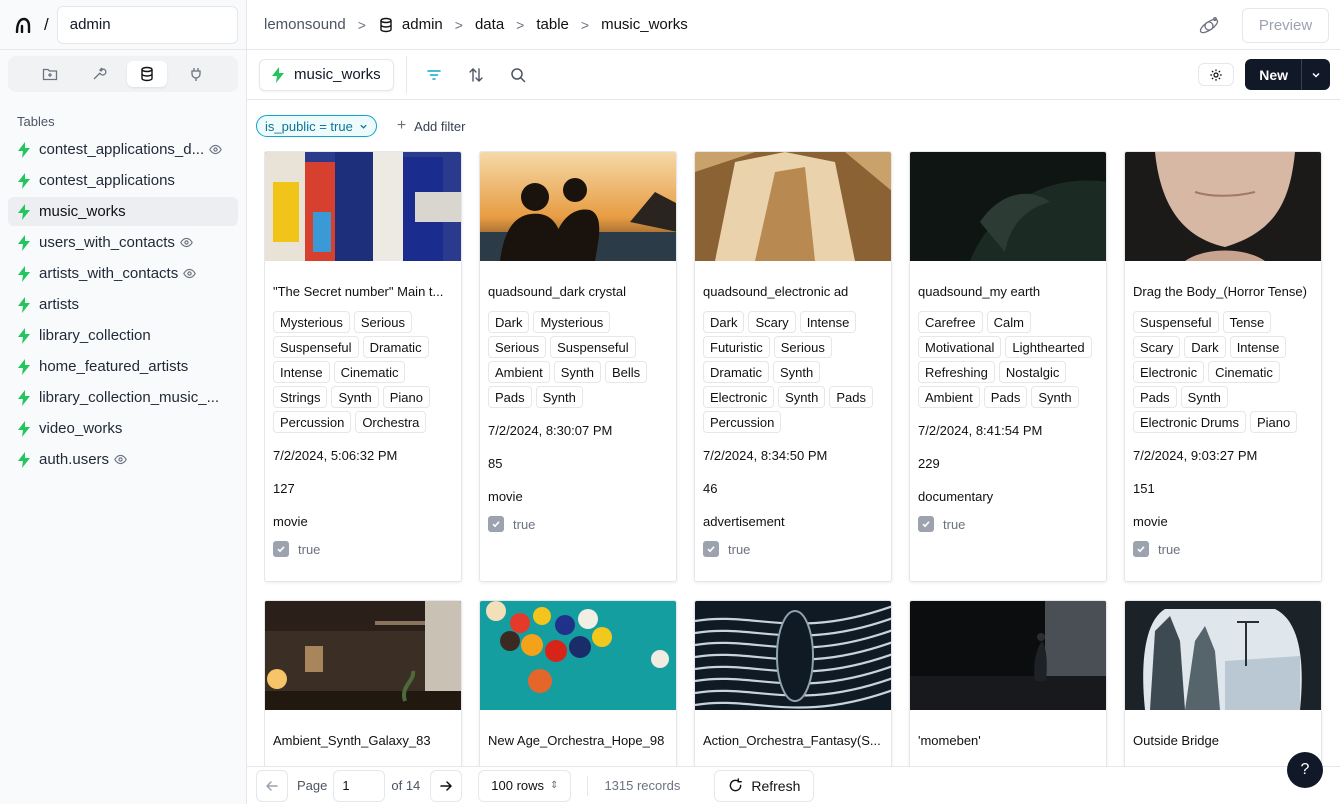 The width and height of the screenshot is (1340, 804). What do you see at coordinates (1150, 521) in the screenshot?
I see `card-category: movie` at bounding box center [1150, 521].